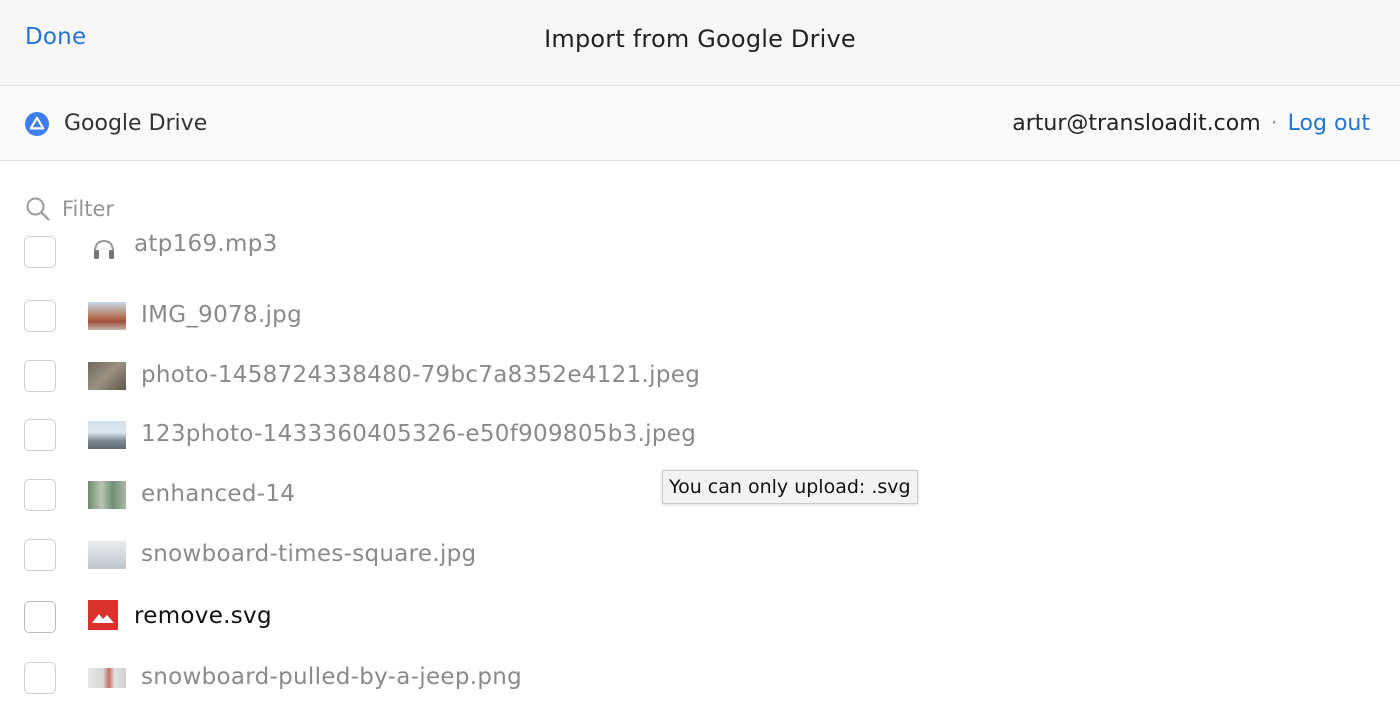 This screenshot has width=1400, height=707. I want to click on account-info: artur@transloadit.com · Log out, so click(1191, 123).